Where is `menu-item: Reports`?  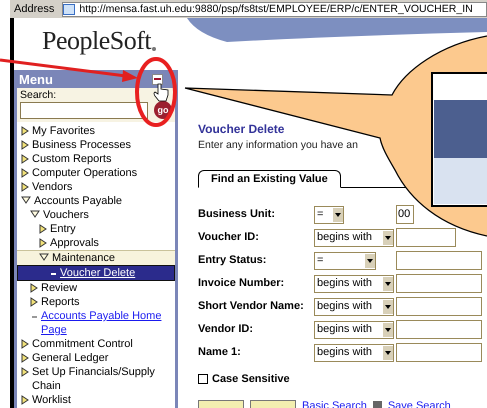
menu-item: Reports is located at coordinates (60, 302).